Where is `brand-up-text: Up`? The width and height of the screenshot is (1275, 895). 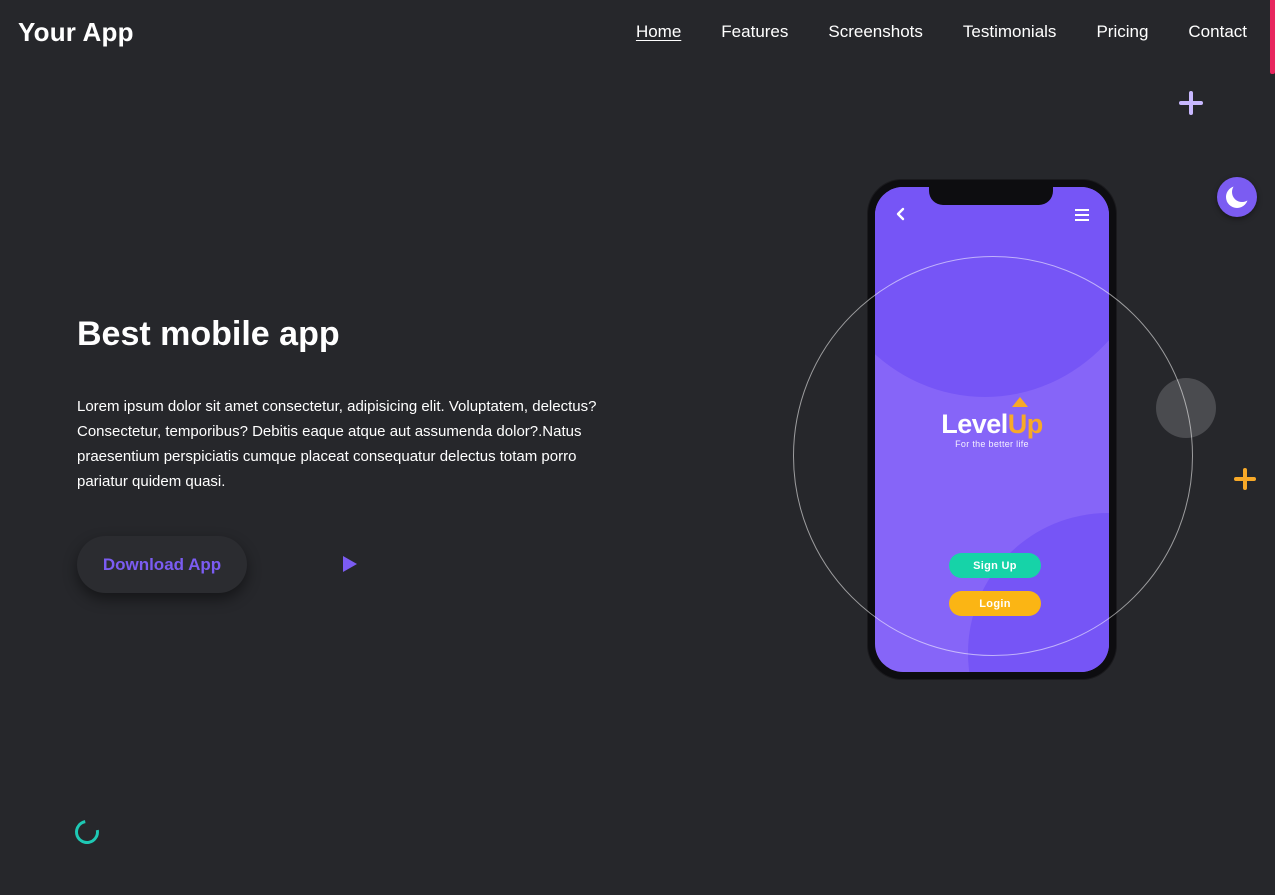 brand-up-text: Up is located at coordinates (1025, 418).